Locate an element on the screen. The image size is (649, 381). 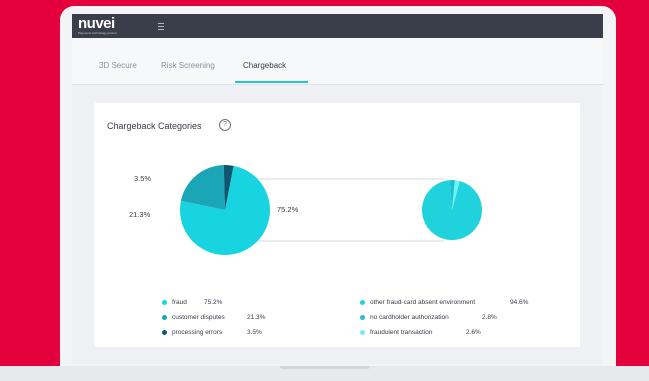
legend-label: fraud is located at coordinates (179, 302).